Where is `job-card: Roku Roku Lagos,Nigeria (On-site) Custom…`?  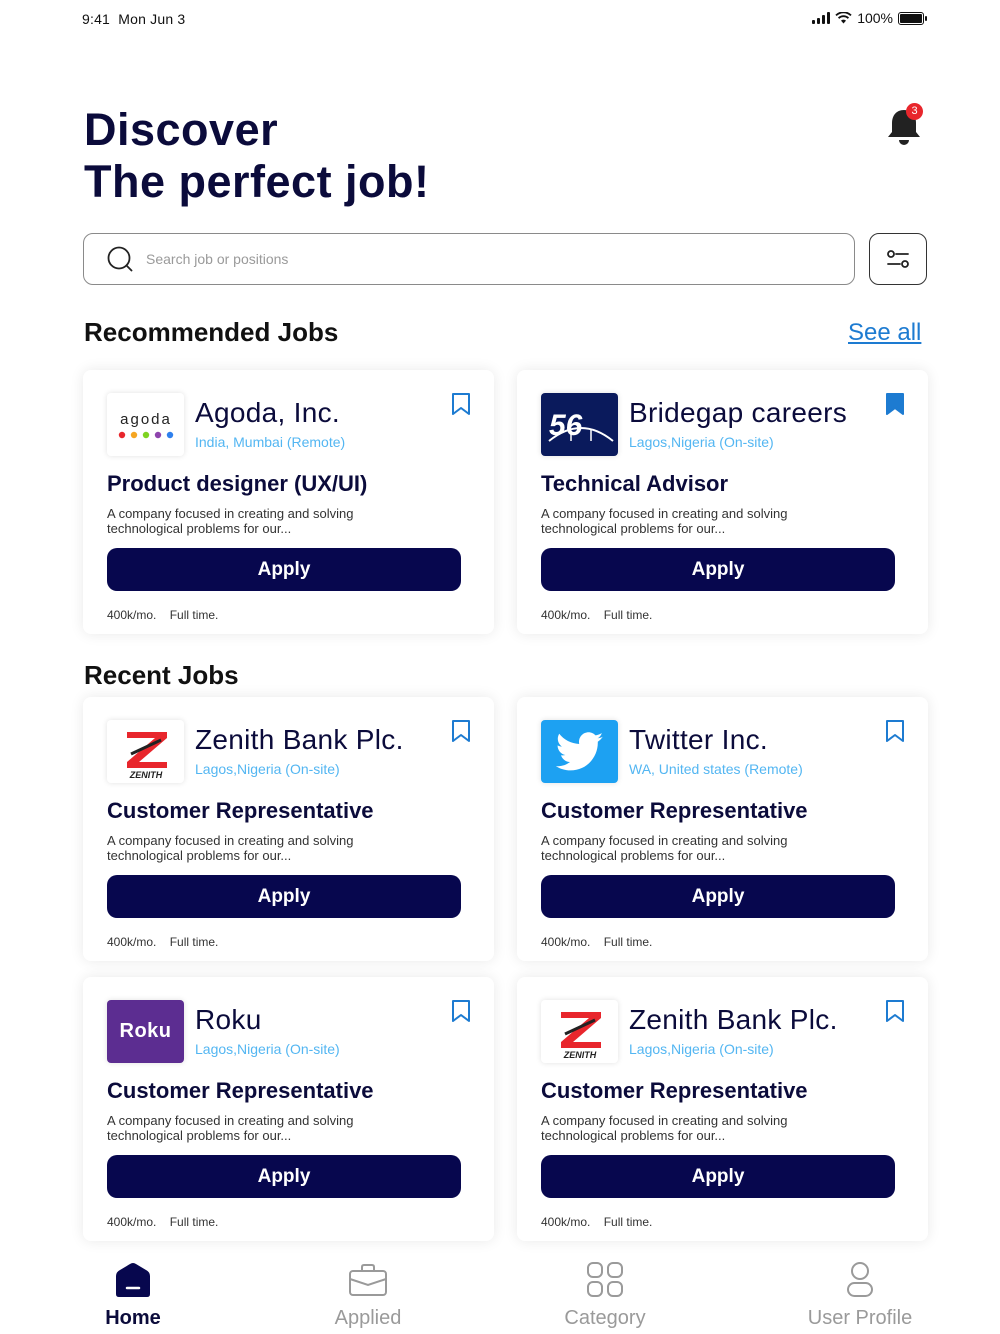 job-card: Roku Roku Lagos,Nigeria (On-site) Custom… is located at coordinates (288, 1109).